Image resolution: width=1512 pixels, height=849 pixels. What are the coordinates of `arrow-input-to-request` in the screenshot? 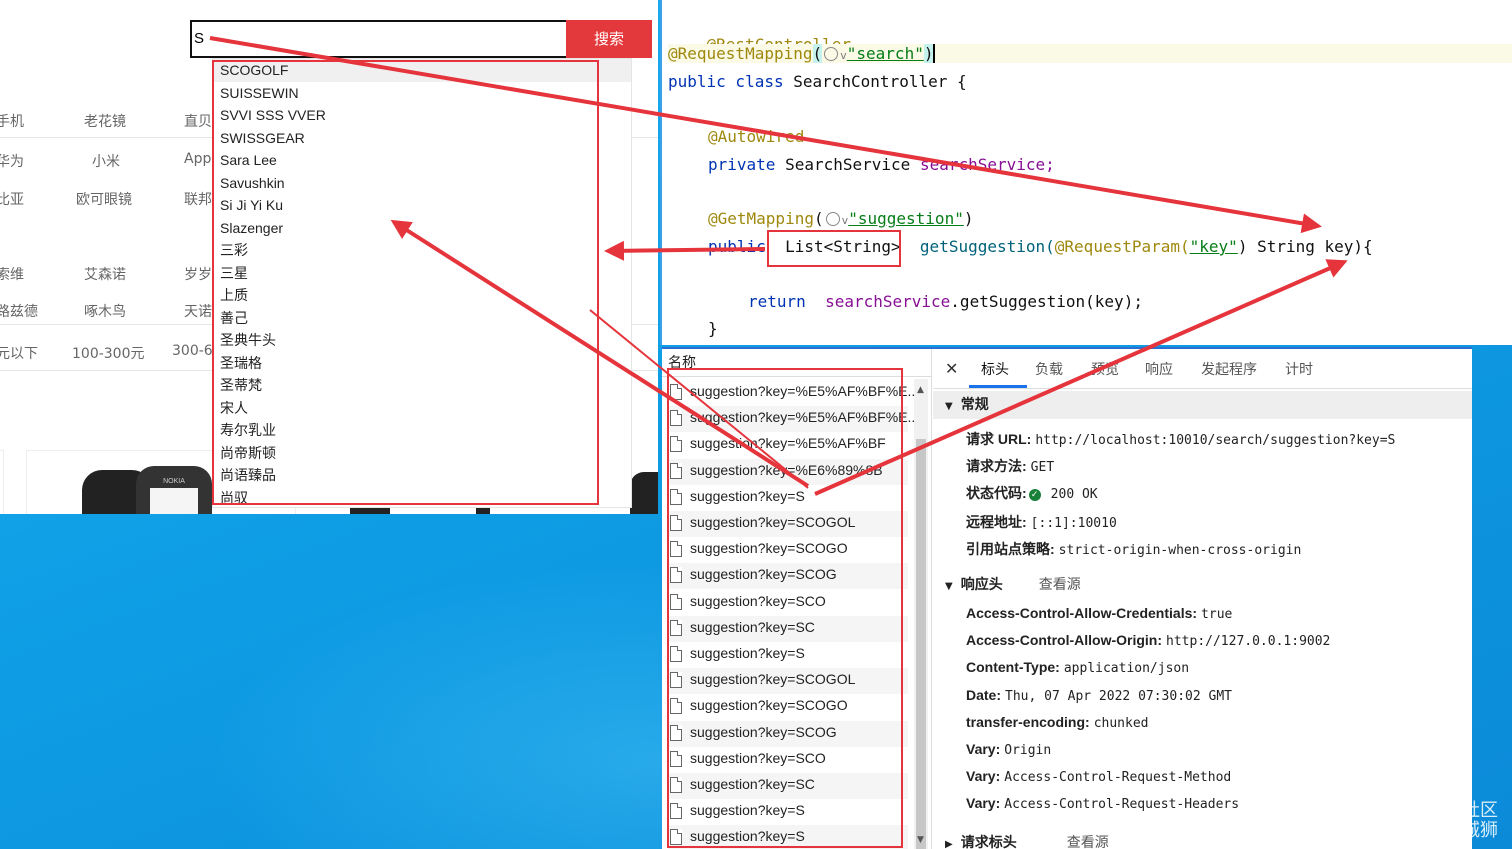 It's located at (699, 399).